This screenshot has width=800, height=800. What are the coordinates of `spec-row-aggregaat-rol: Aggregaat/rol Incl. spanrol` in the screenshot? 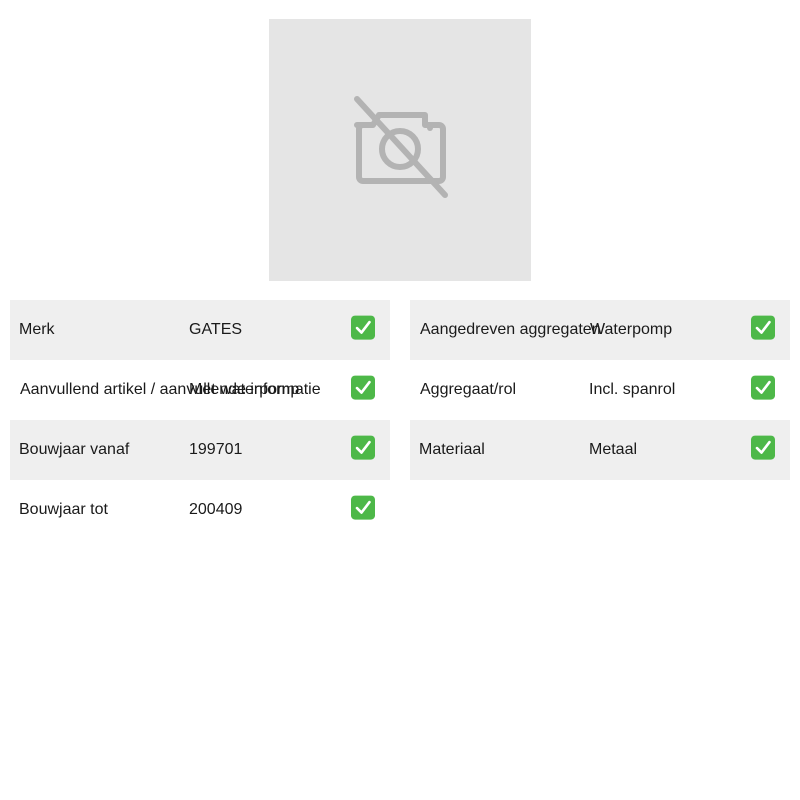 It's located at (600, 390).